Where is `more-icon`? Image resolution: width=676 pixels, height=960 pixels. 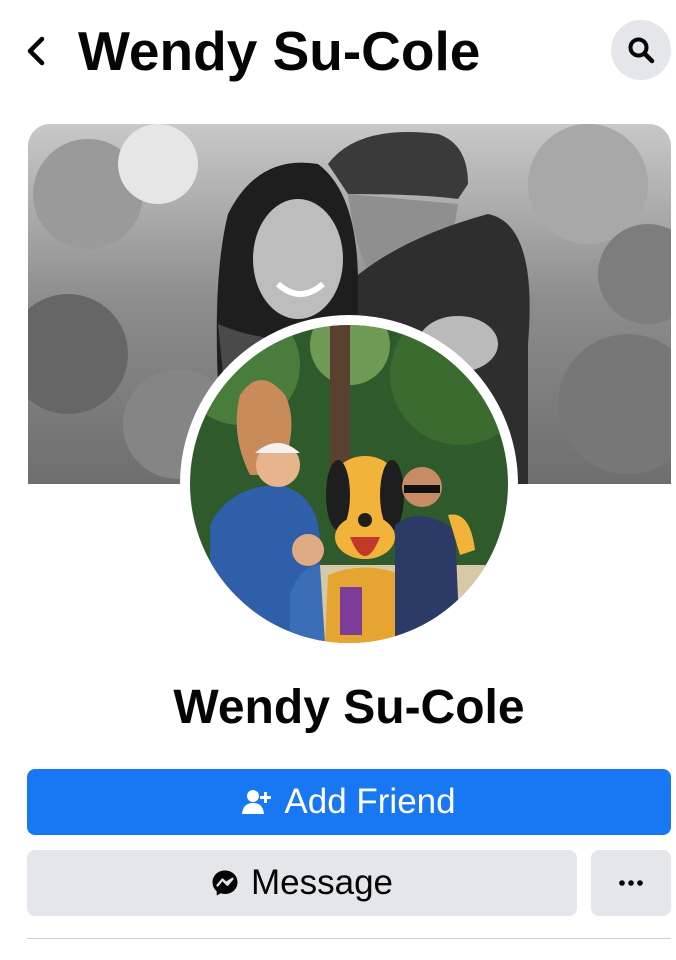
more-icon is located at coordinates (631, 883).